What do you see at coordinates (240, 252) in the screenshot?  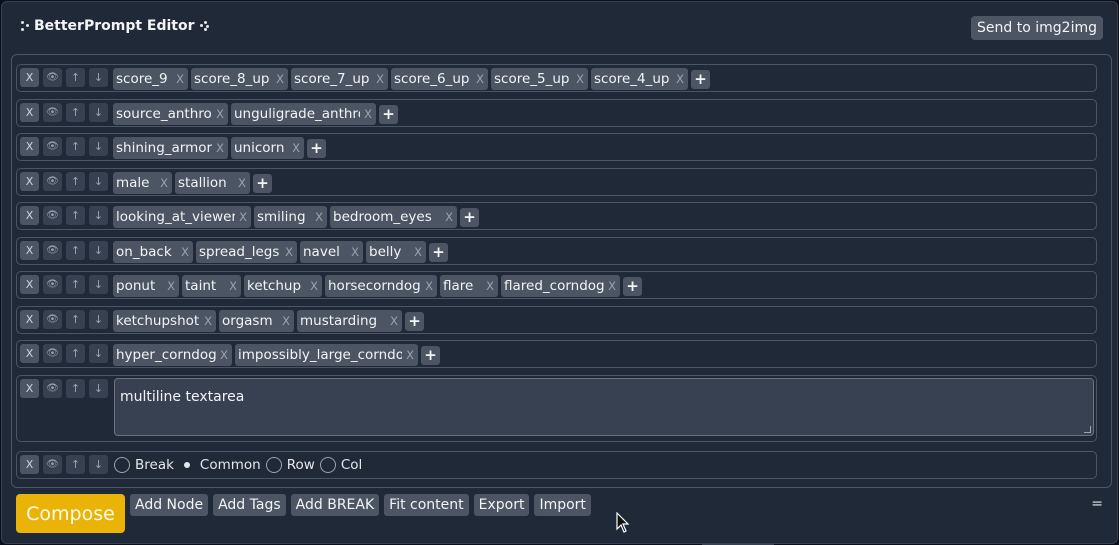 I see `tag-label: spread_legs` at bounding box center [240, 252].